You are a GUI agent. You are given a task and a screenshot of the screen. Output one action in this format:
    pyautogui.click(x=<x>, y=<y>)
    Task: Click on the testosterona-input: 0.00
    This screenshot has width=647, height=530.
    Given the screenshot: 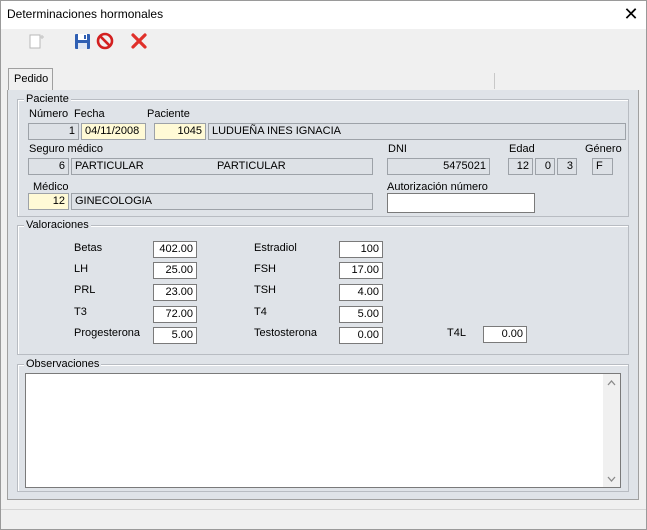 What is the action you would take?
    pyautogui.click(x=361, y=335)
    